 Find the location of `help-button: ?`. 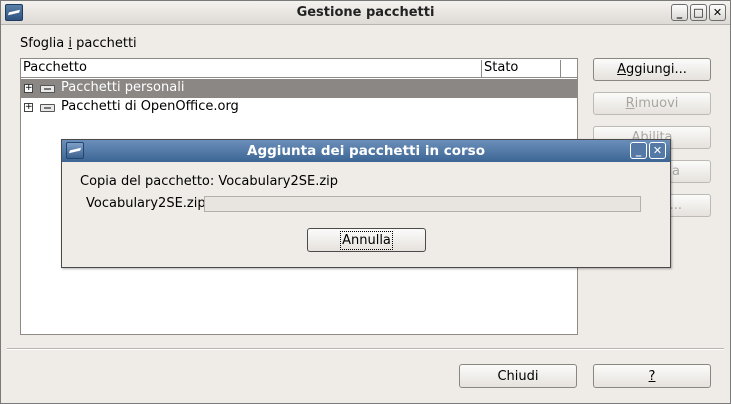

help-button: ? is located at coordinates (652, 376).